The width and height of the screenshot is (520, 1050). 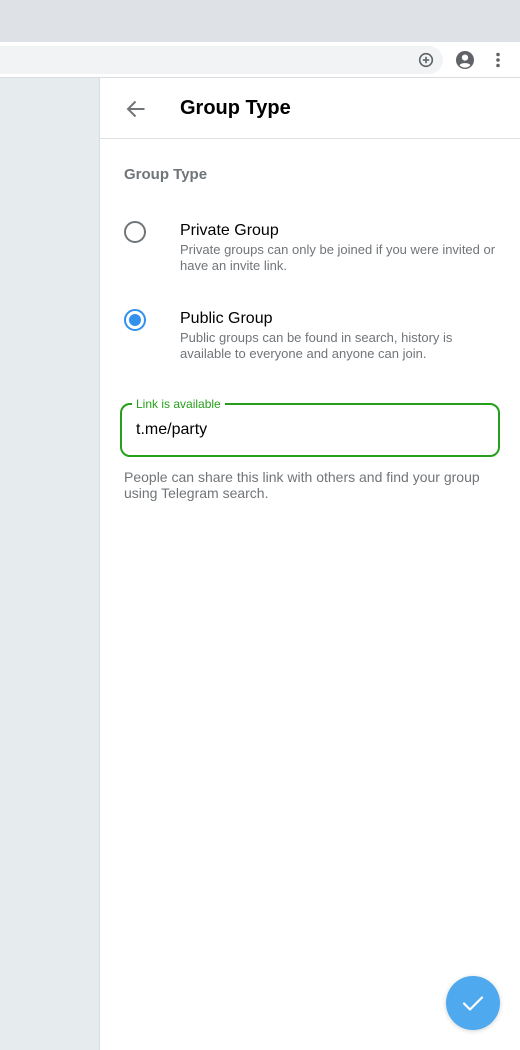 I want to click on browser-toolbar, so click(x=260, y=60).